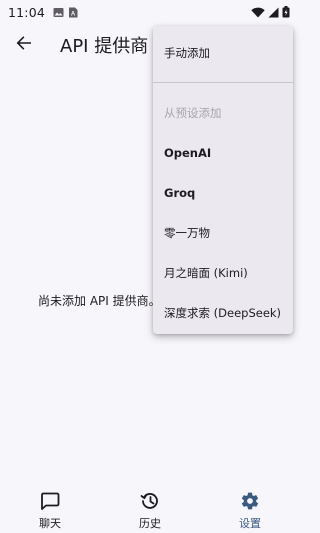 This screenshot has height=533, width=320. What do you see at coordinates (223, 53) in the screenshot?
I see `menu-item-manual-add: 手动添加` at bounding box center [223, 53].